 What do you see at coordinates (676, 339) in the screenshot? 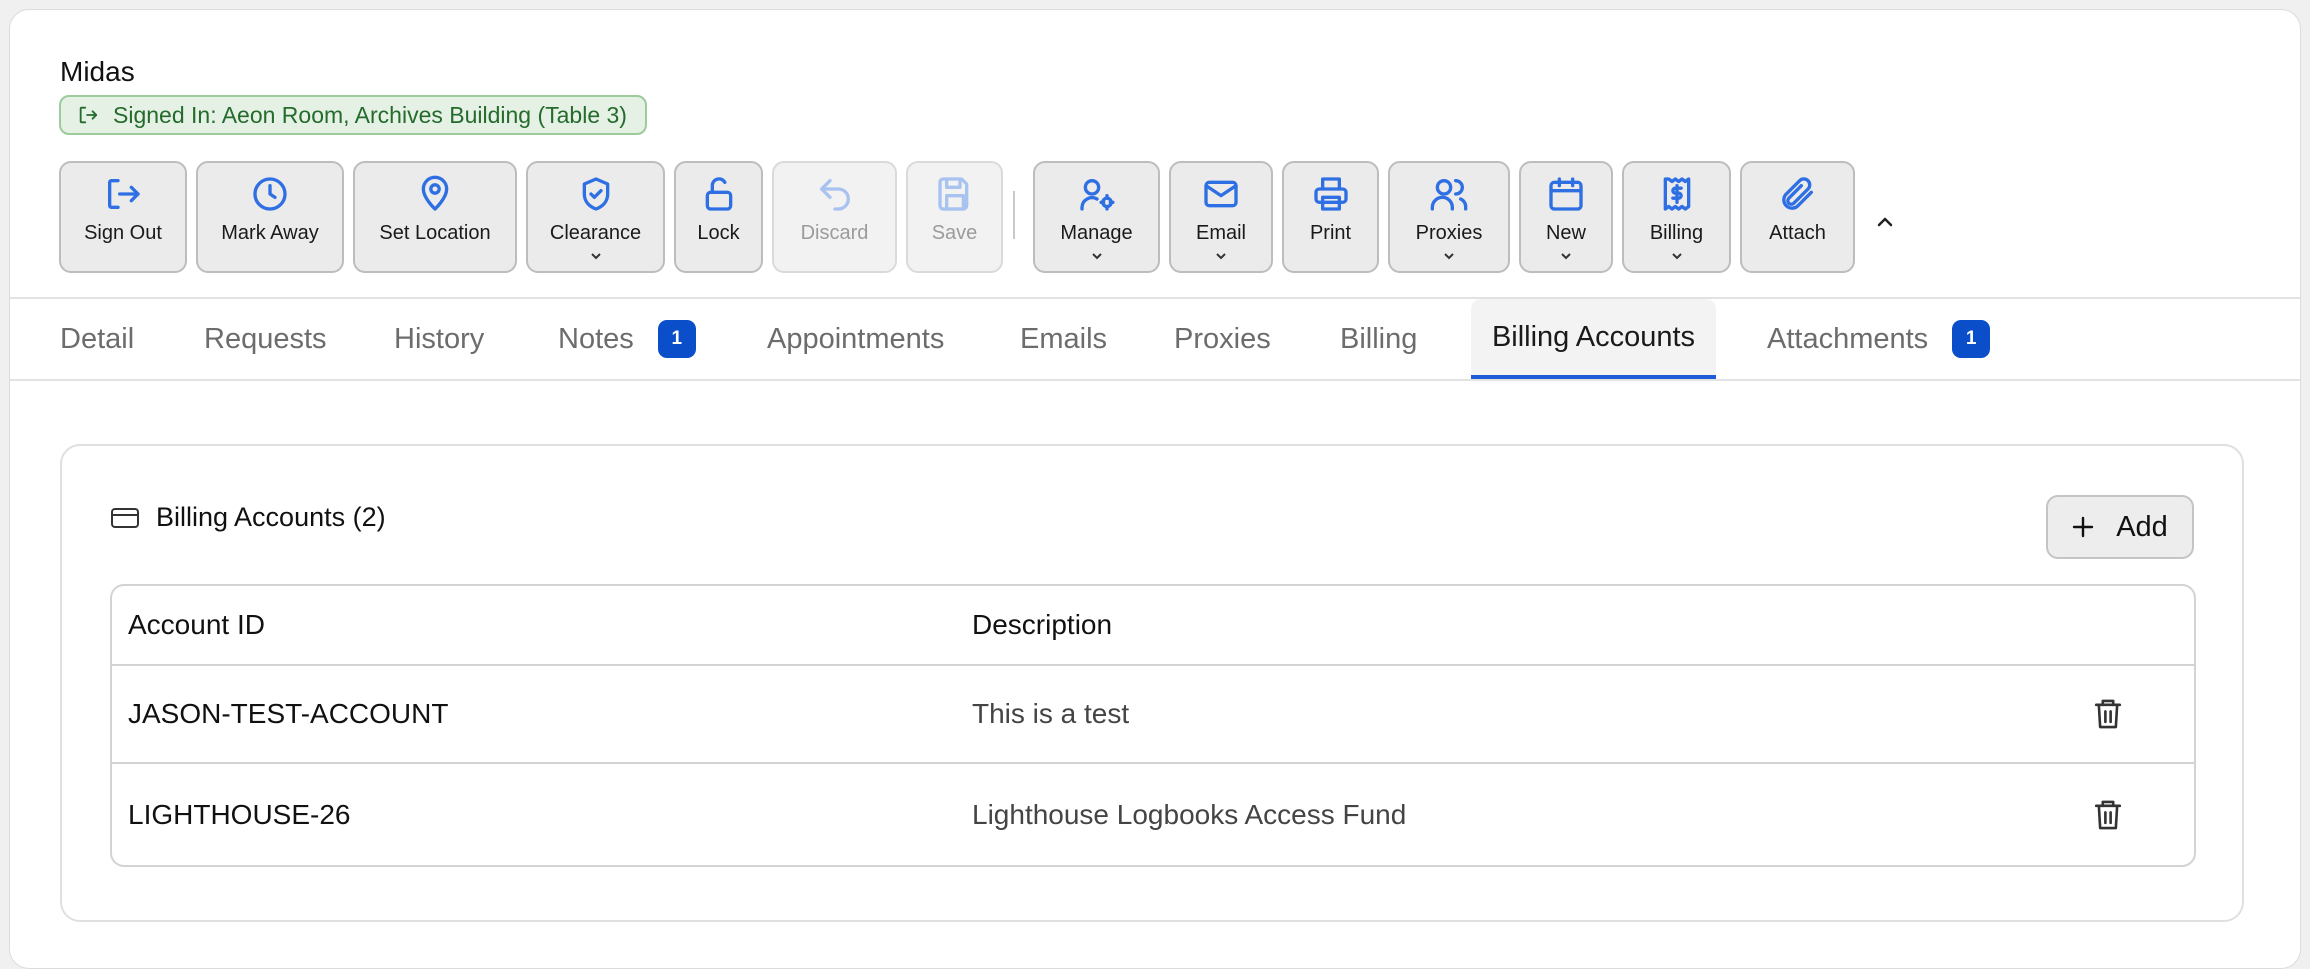
I see `notes-count-badge: 1` at bounding box center [676, 339].